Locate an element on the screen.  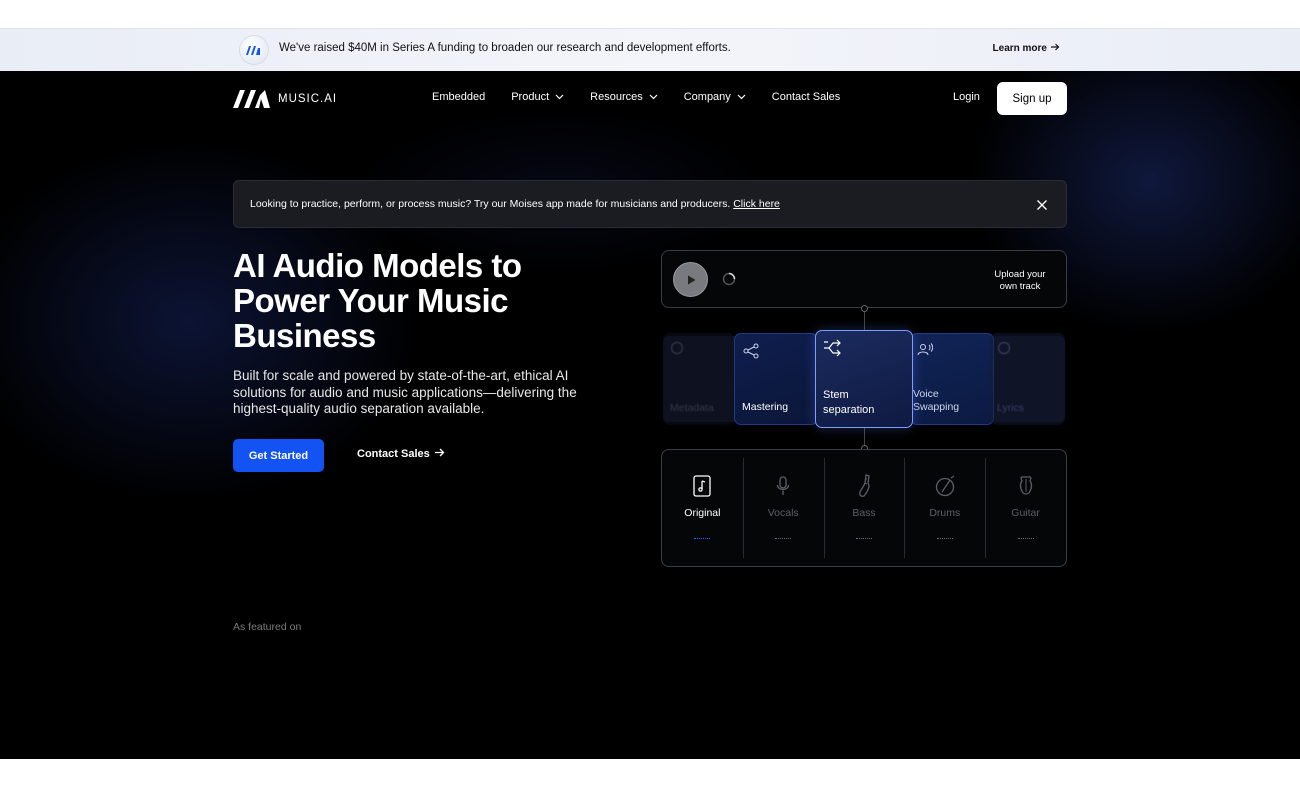
nav-item-label: Company is located at coordinates (707, 97).